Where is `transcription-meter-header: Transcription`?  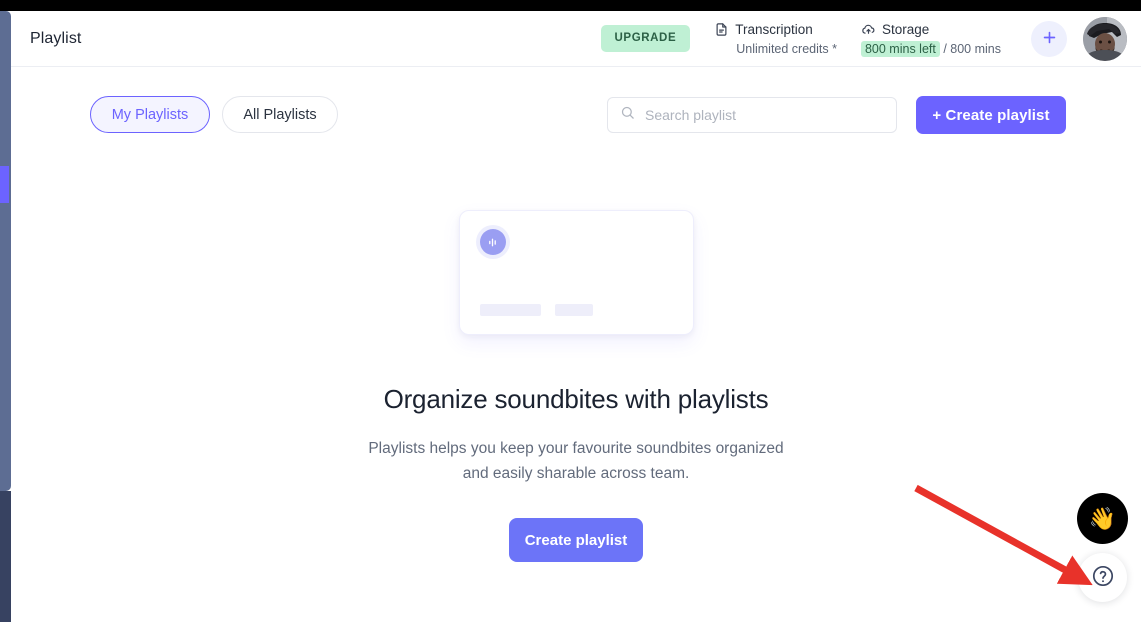
transcription-meter-header: Transcription is located at coordinates (775, 29).